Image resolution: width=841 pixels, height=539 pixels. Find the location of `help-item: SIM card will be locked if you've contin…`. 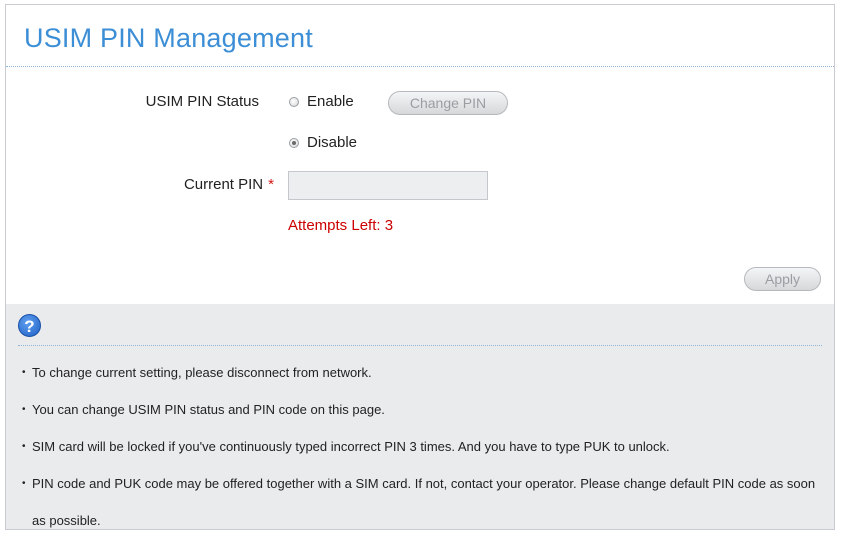

help-item: SIM card will be locked if you've contin… is located at coordinates (421, 446).